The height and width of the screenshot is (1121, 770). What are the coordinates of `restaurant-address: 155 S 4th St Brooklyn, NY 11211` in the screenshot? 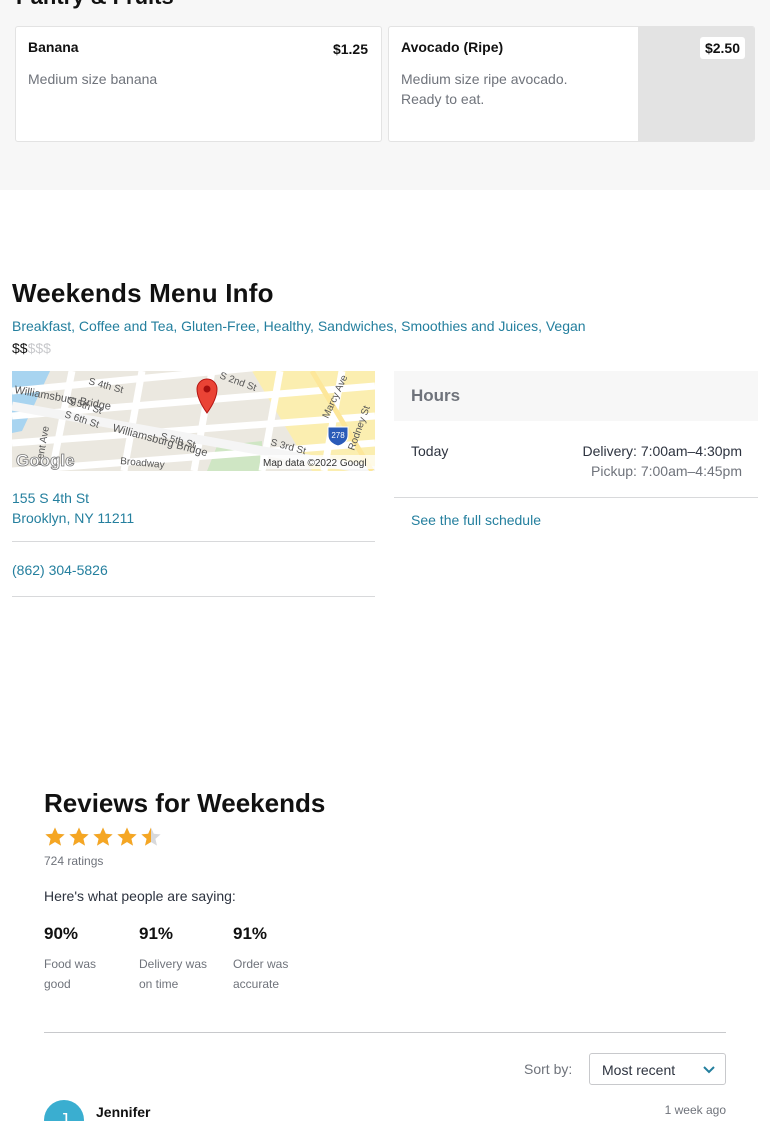 It's located at (73, 508).